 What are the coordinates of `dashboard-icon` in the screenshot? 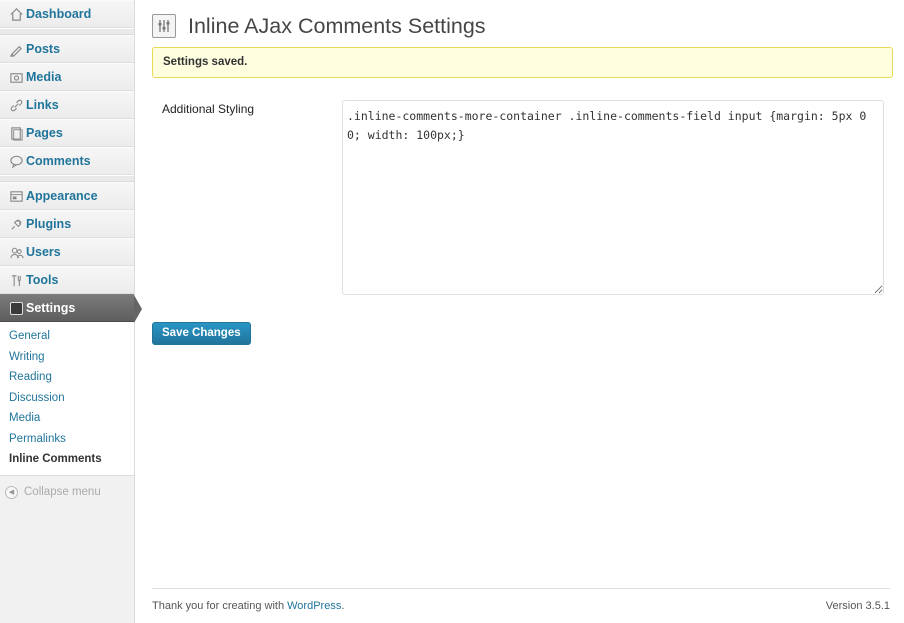 It's located at (16, 14).